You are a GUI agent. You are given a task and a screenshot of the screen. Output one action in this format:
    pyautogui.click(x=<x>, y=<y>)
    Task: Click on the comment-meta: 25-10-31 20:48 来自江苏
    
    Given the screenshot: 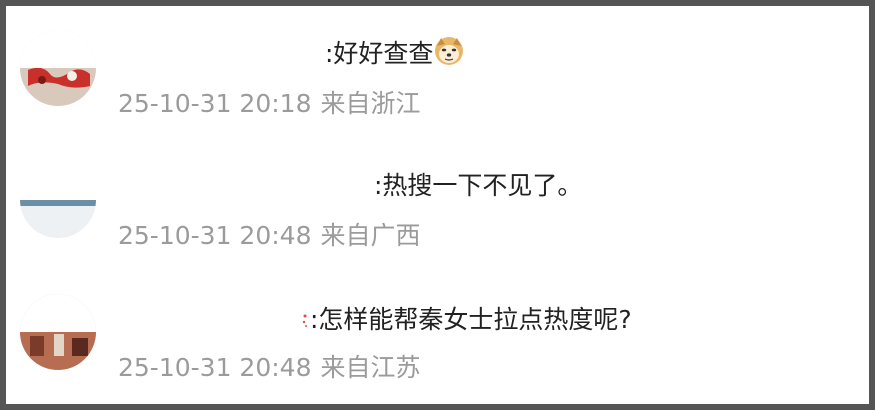 What is the action you would take?
    pyautogui.click(x=274, y=368)
    